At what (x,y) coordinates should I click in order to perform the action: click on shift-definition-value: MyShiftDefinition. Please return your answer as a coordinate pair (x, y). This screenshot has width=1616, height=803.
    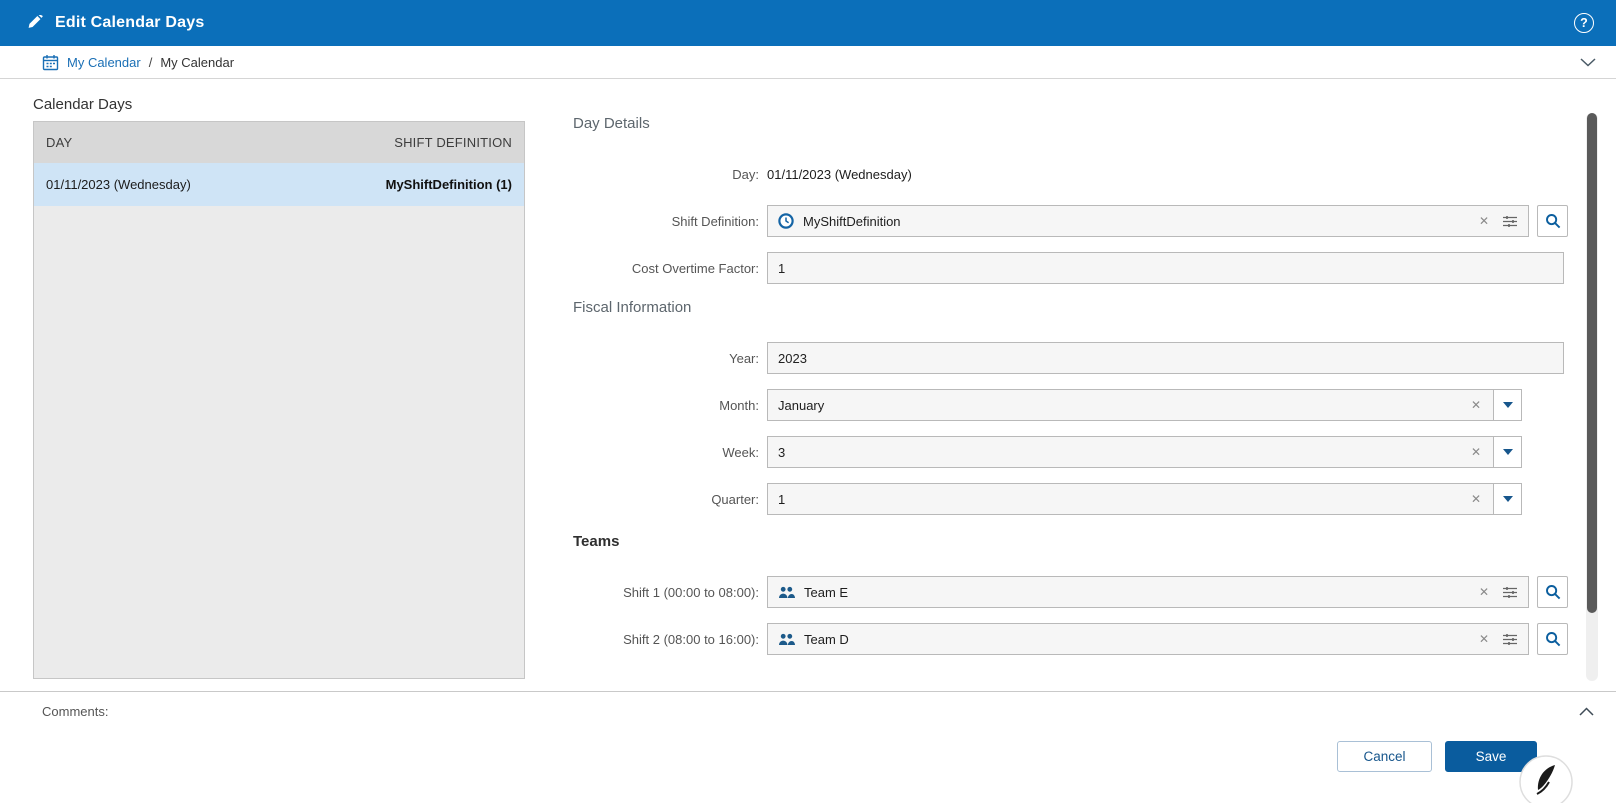
    Looking at the image, I should click on (852, 221).